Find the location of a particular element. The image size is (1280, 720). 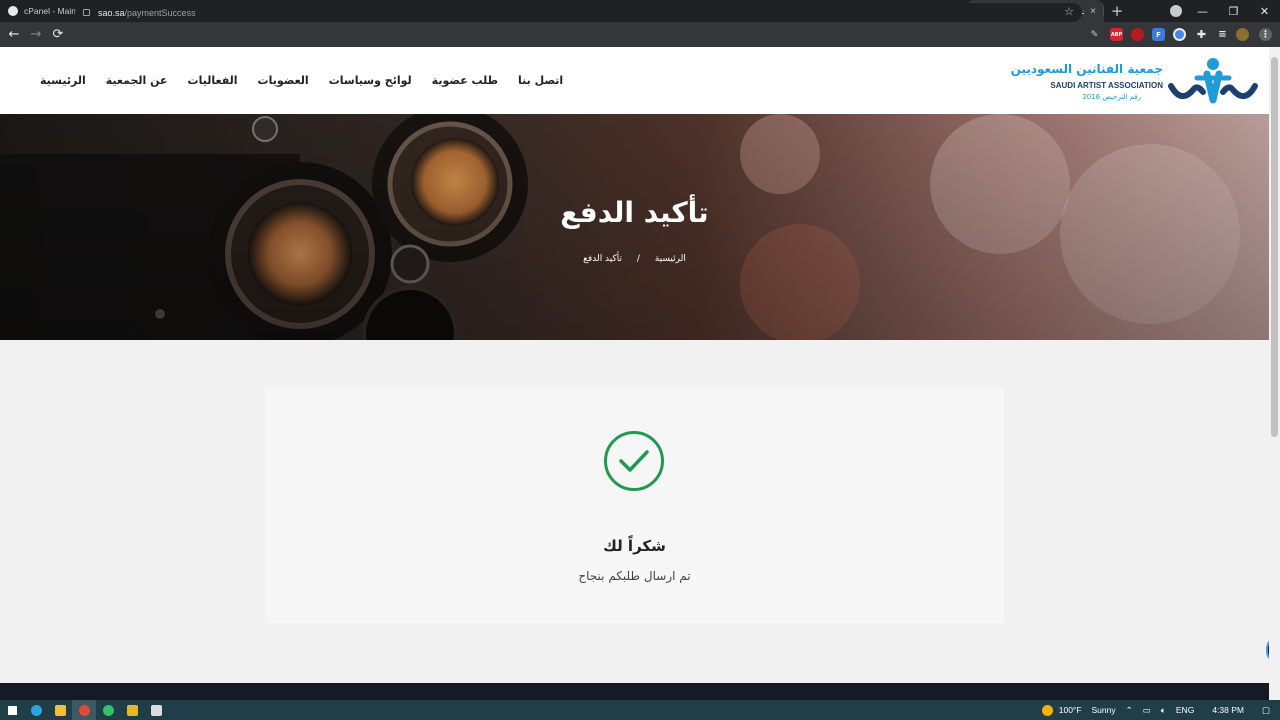

globe-icon is located at coordinates (13, 11).